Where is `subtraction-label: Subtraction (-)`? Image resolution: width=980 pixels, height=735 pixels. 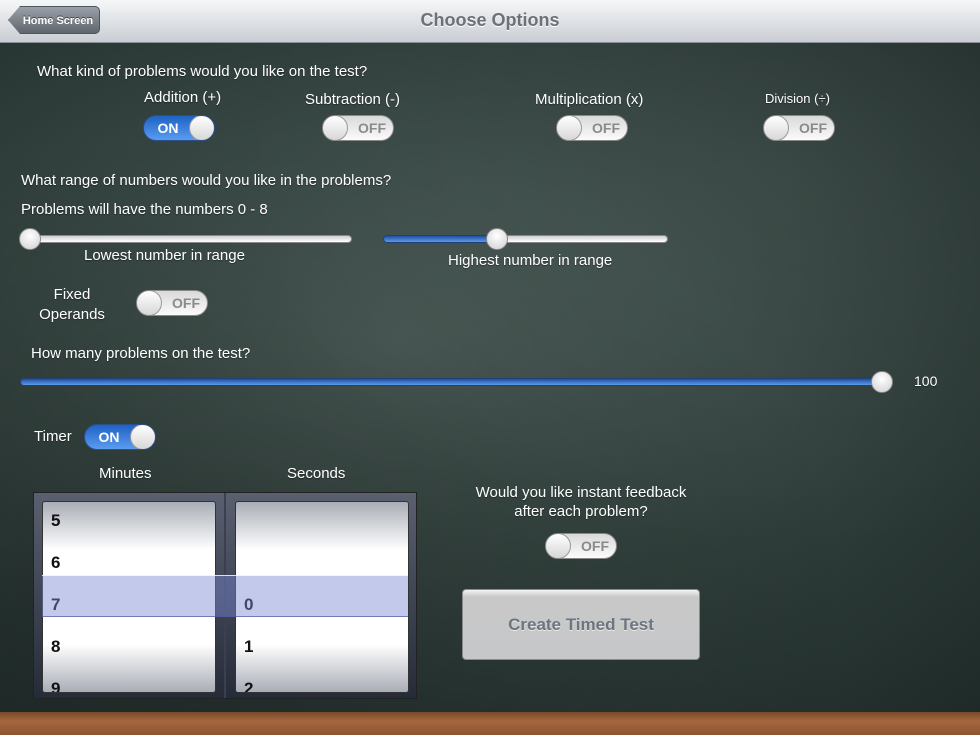
subtraction-label: Subtraction (-) is located at coordinates (353, 99).